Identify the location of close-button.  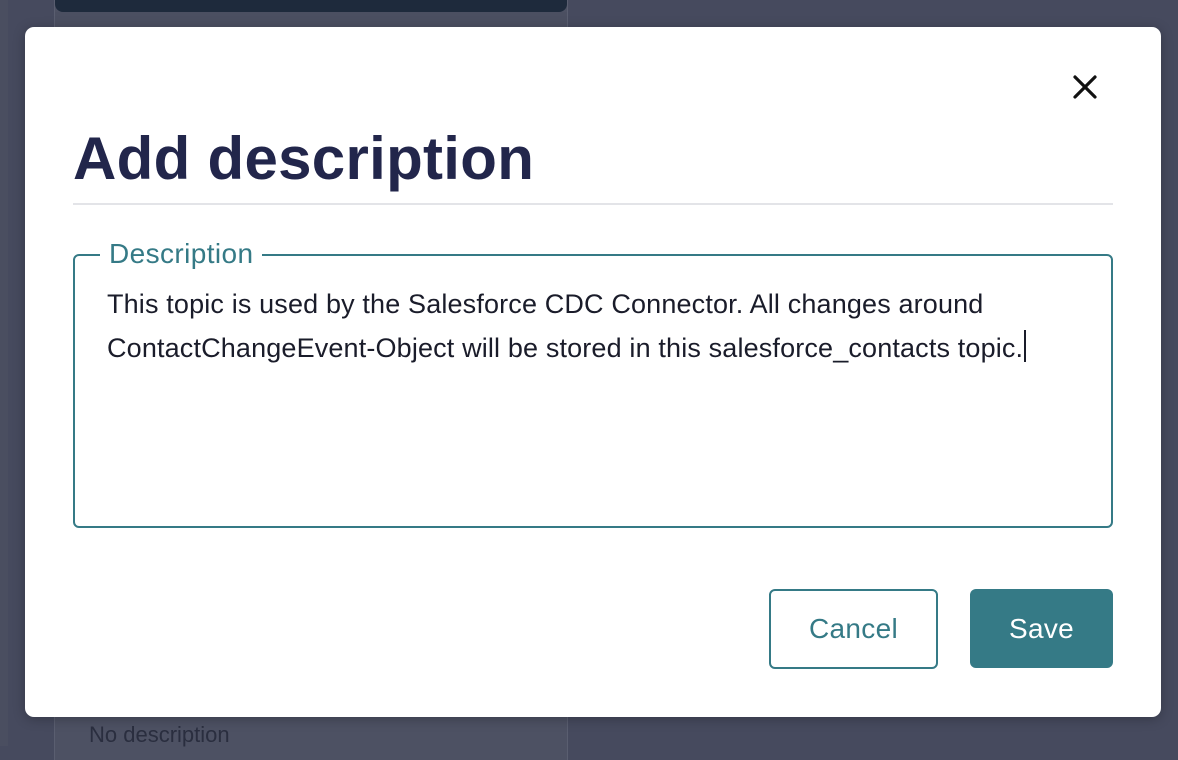
(1085, 87).